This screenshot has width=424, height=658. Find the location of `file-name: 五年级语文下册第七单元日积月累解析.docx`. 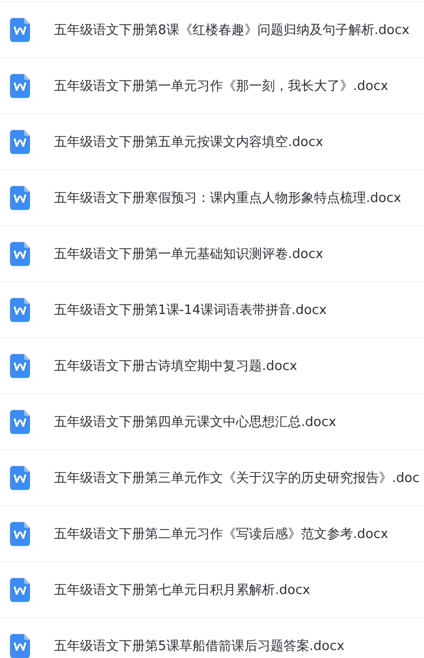

file-name: 五年级语文下册第七单元日积月累解析.docx is located at coordinates (182, 589).